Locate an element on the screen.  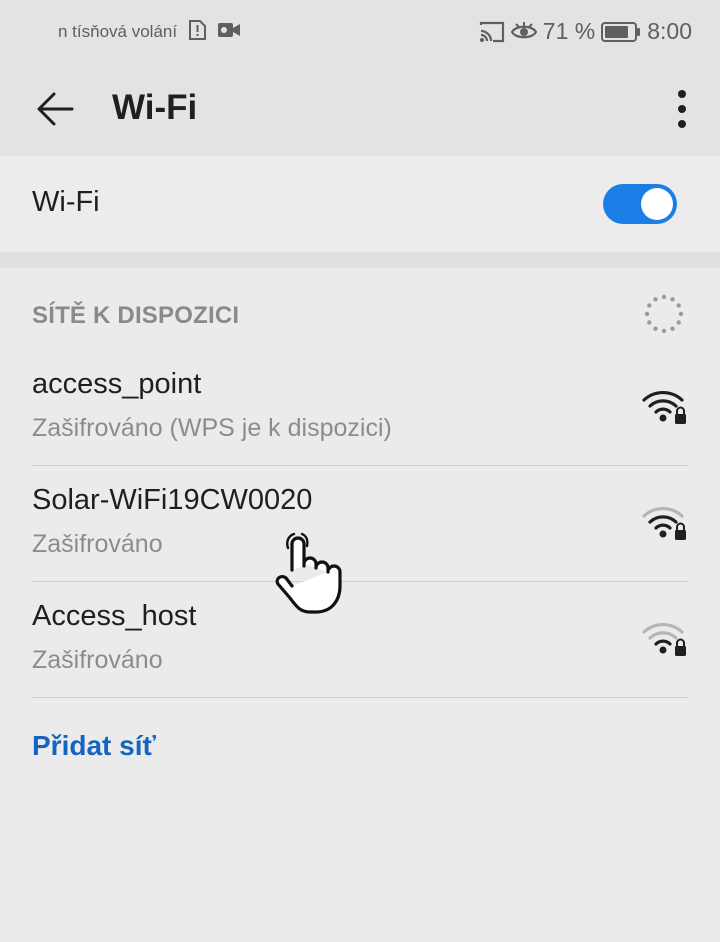
eye-icon is located at coordinates (523, 31).